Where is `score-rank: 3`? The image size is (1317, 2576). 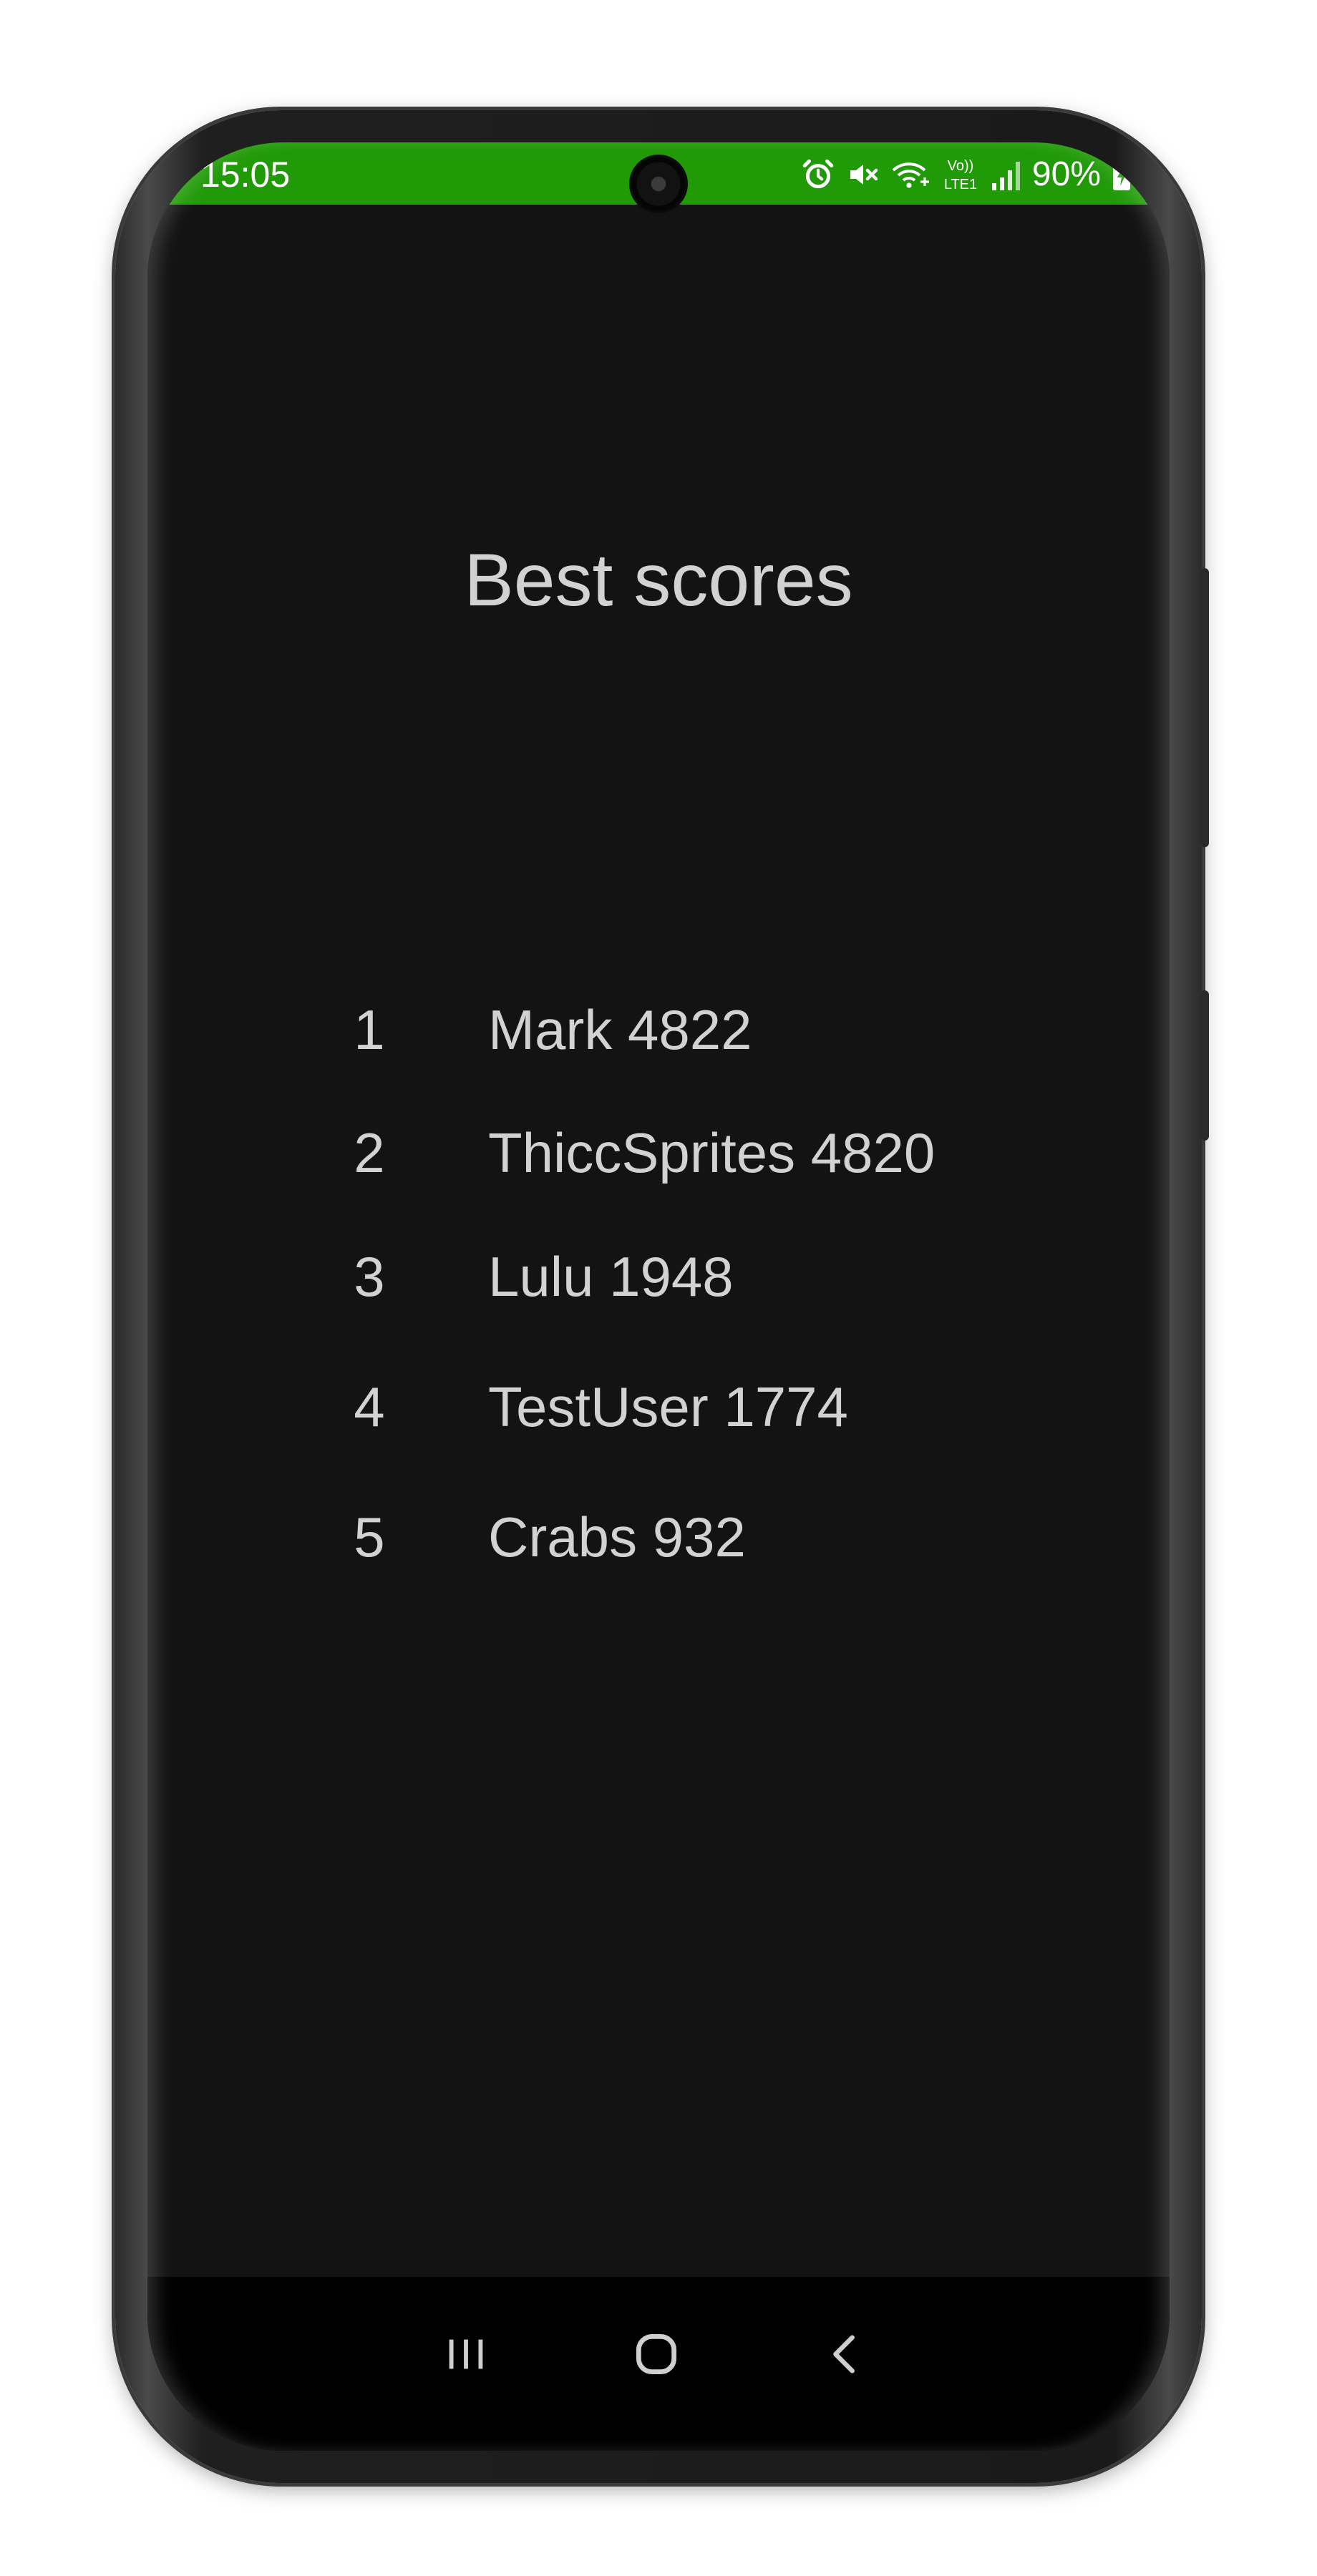
score-rank: 3 is located at coordinates (369, 1276).